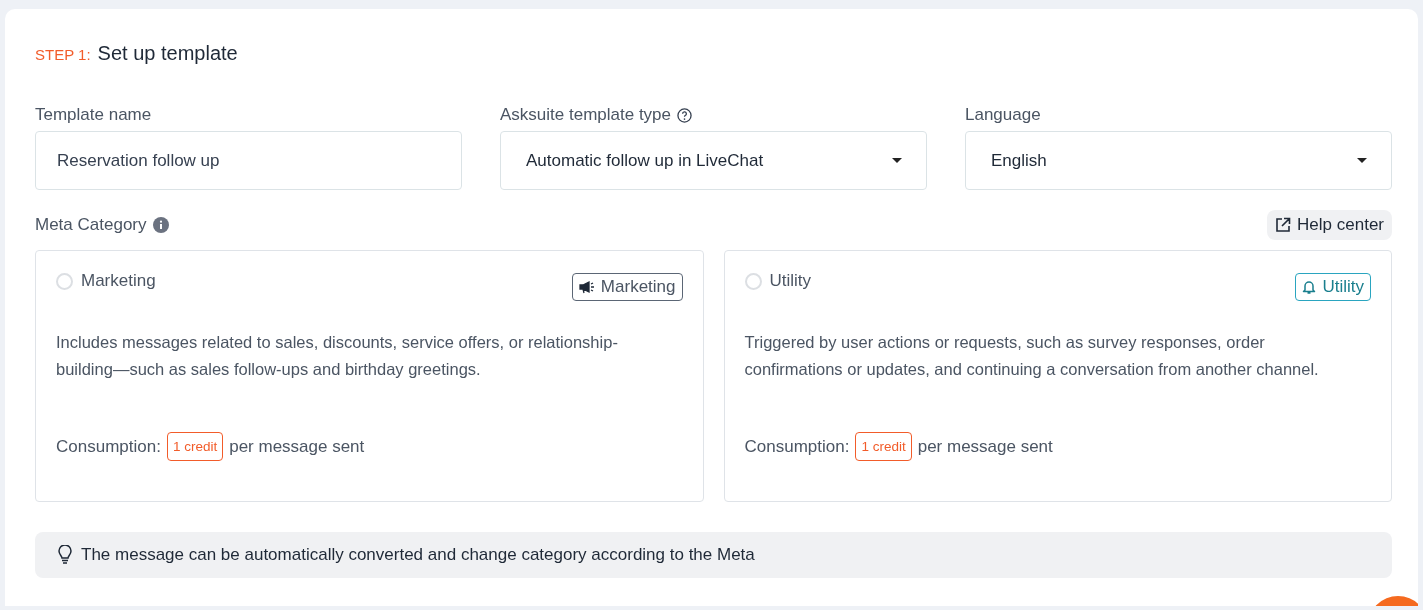 This screenshot has width=1423, height=610. What do you see at coordinates (627, 287) in the screenshot?
I see `category-tag: Marketing` at bounding box center [627, 287].